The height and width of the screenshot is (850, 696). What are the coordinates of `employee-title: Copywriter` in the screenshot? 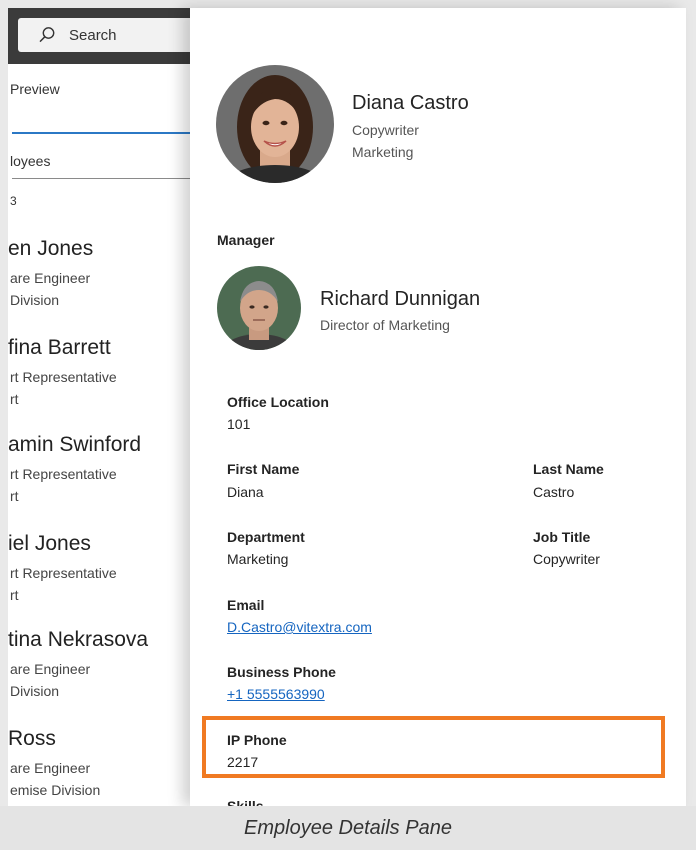 It's located at (385, 130).